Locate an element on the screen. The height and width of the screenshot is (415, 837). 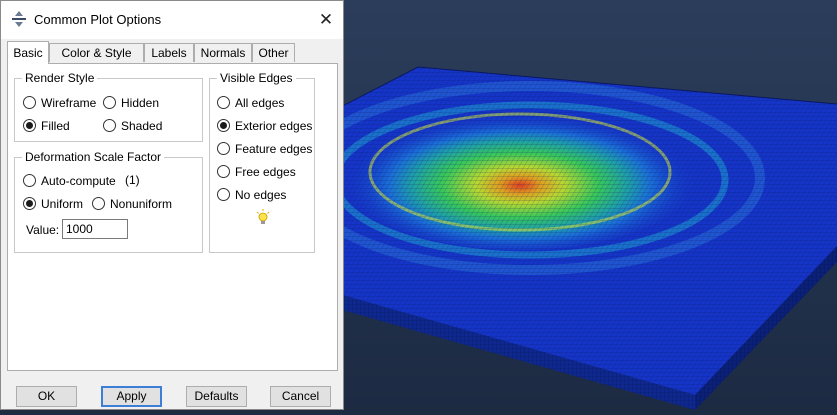
feature-edges-radio-dot is located at coordinates (223, 148).